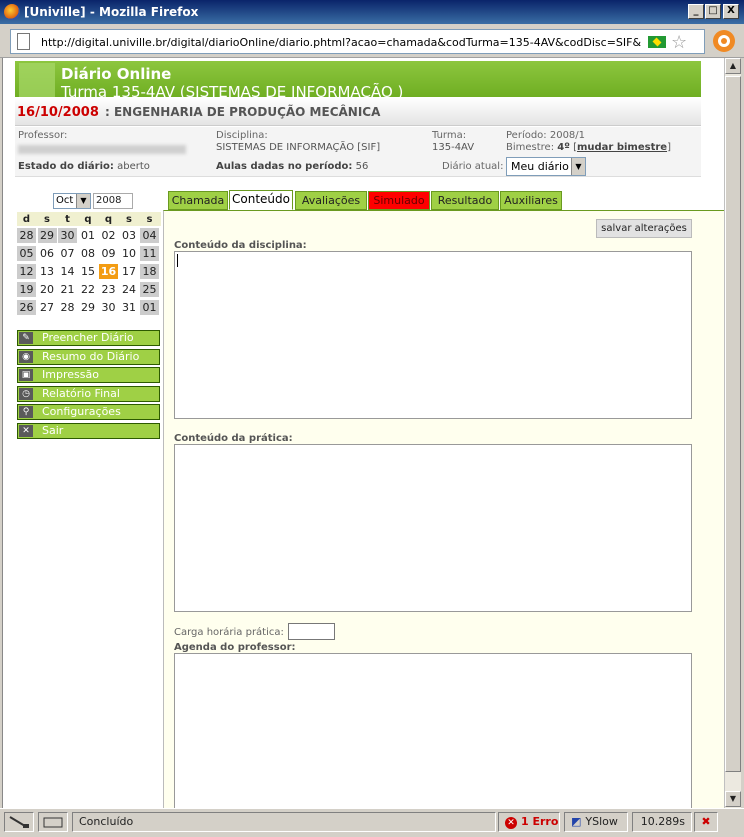 Image resolution: width=744 pixels, height=837 pixels. I want to click on tab-conteudo: Conteúdo, so click(261, 200).